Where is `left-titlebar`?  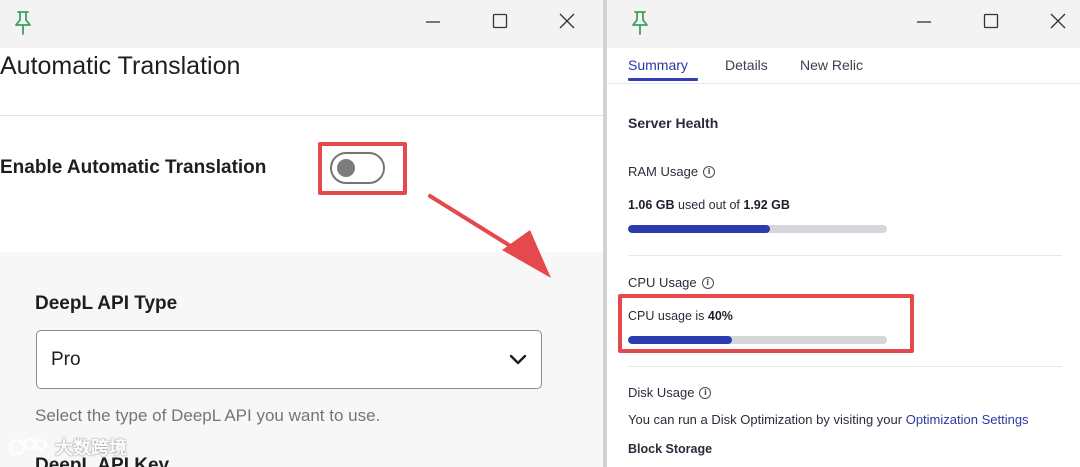
left-titlebar is located at coordinates (301, 24).